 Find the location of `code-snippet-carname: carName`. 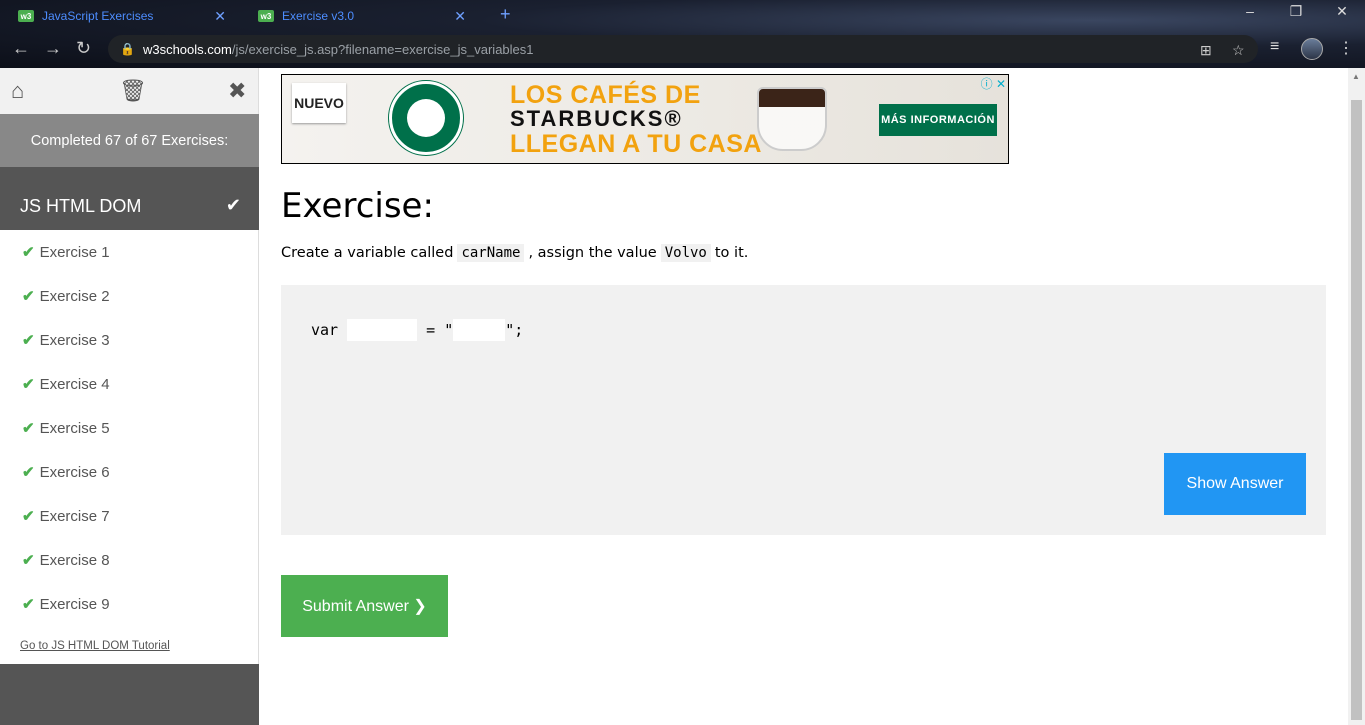

code-snippet-carname: carName is located at coordinates (491, 253).